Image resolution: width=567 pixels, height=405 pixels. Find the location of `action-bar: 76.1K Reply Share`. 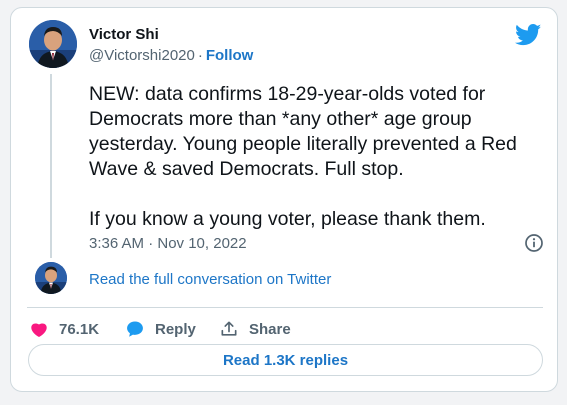

action-bar: 76.1K Reply Share is located at coordinates (160, 329).